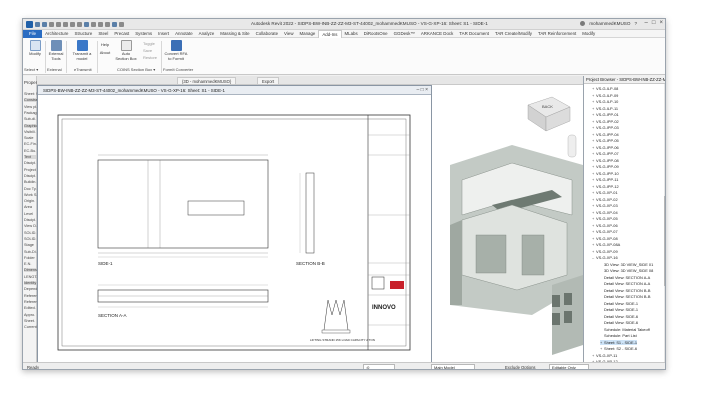 This screenshot has height=412, width=706. Describe the element at coordinates (609, 23) in the screenshot. I see `user-name: mohammedKMUSO` at that location.